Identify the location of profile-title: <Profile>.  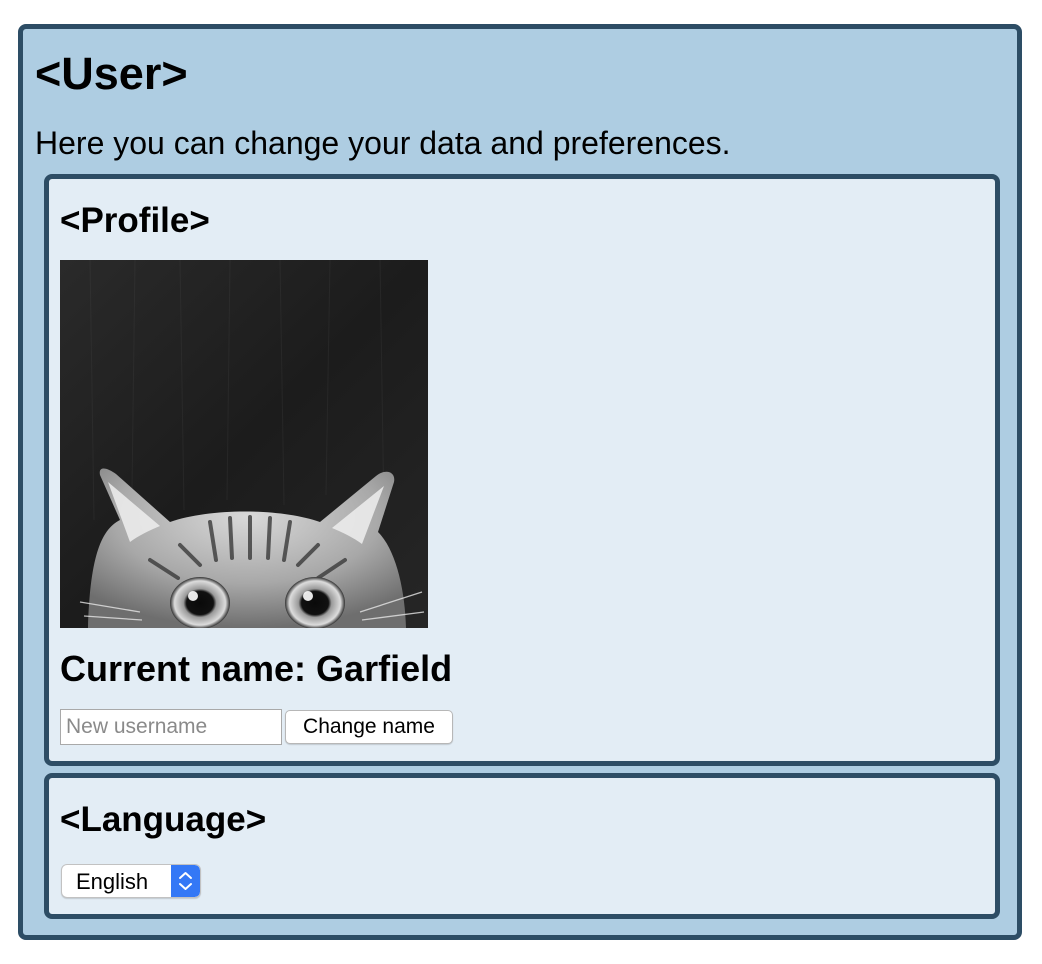
(135, 220).